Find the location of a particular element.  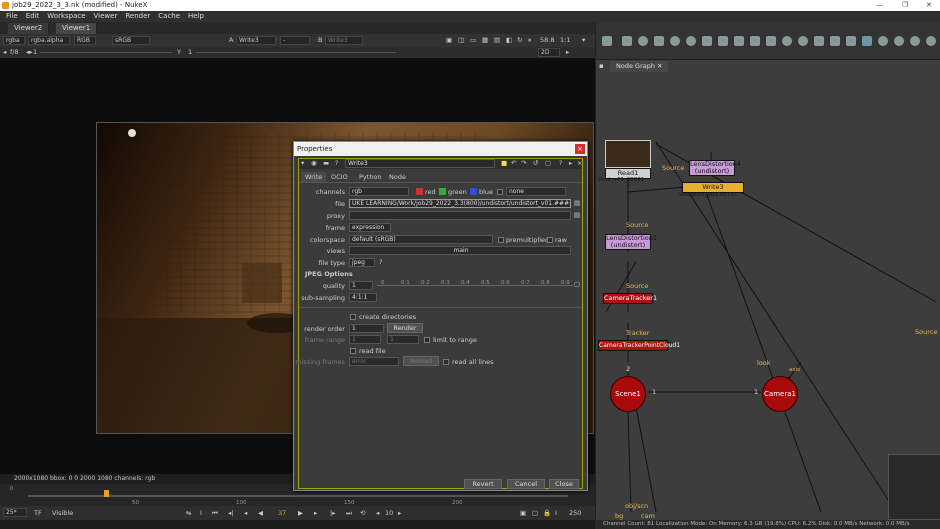

float-panel-icon: ▢ is located at coordinates (548, 163).